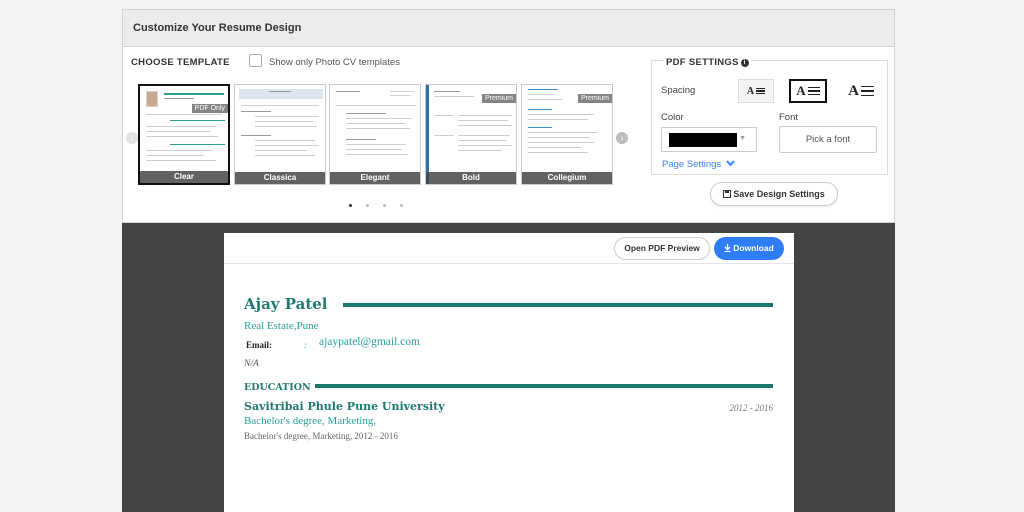 Image resolution: width=1024 pixels, height=512 pixels. I want to click on open-pdf-preview-button: Open PDF Preview, so click(662, 248).